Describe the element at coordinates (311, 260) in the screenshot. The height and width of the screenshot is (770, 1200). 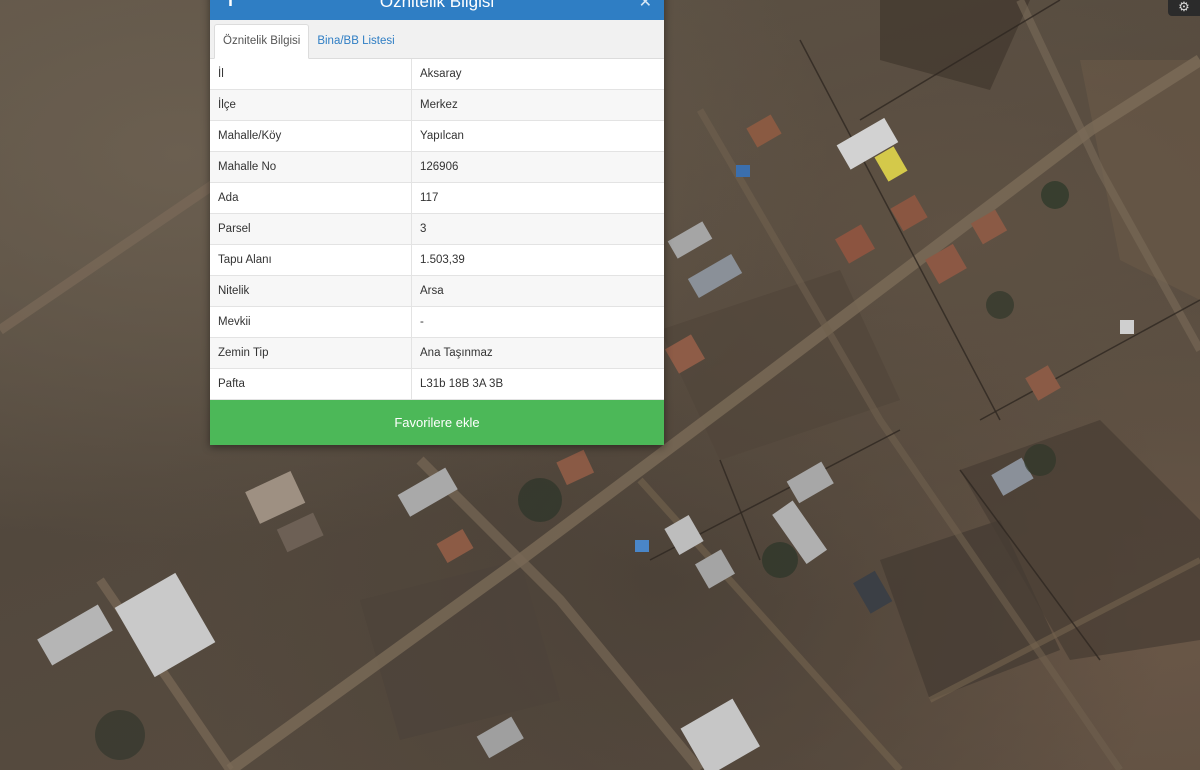
I see `row-key: Tapu Alanı` at that location.